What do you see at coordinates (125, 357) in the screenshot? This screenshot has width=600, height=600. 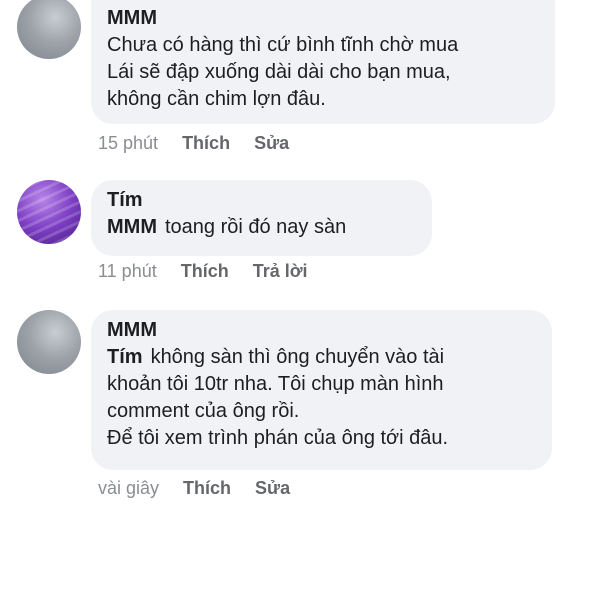 I see `mention-tag: Tím` at bounding box center [125, 357].